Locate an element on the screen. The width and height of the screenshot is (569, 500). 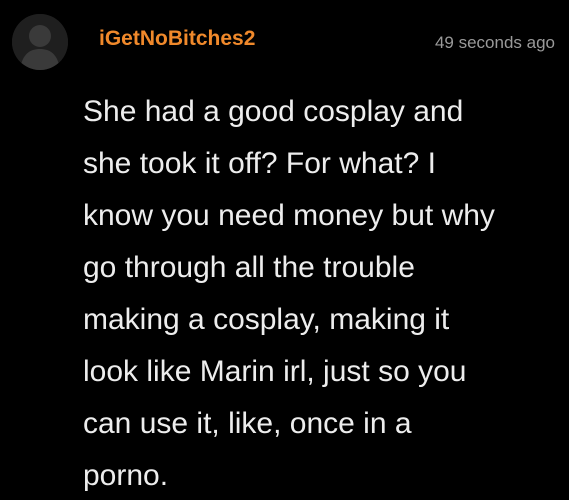
comment-body-line: porno. is located at coordinates (126, 475).